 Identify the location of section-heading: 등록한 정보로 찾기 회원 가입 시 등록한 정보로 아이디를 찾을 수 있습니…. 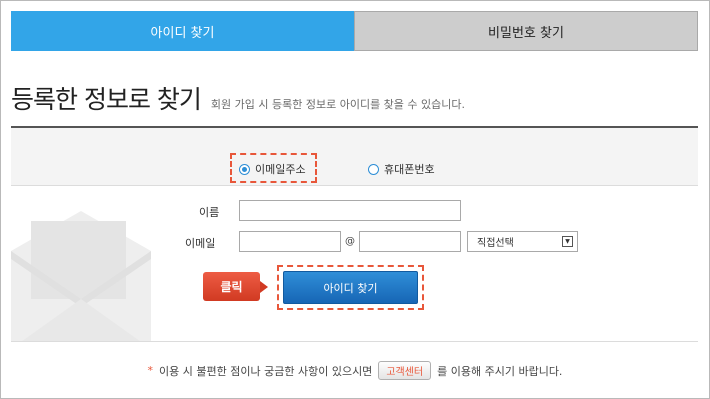
(238, 98).